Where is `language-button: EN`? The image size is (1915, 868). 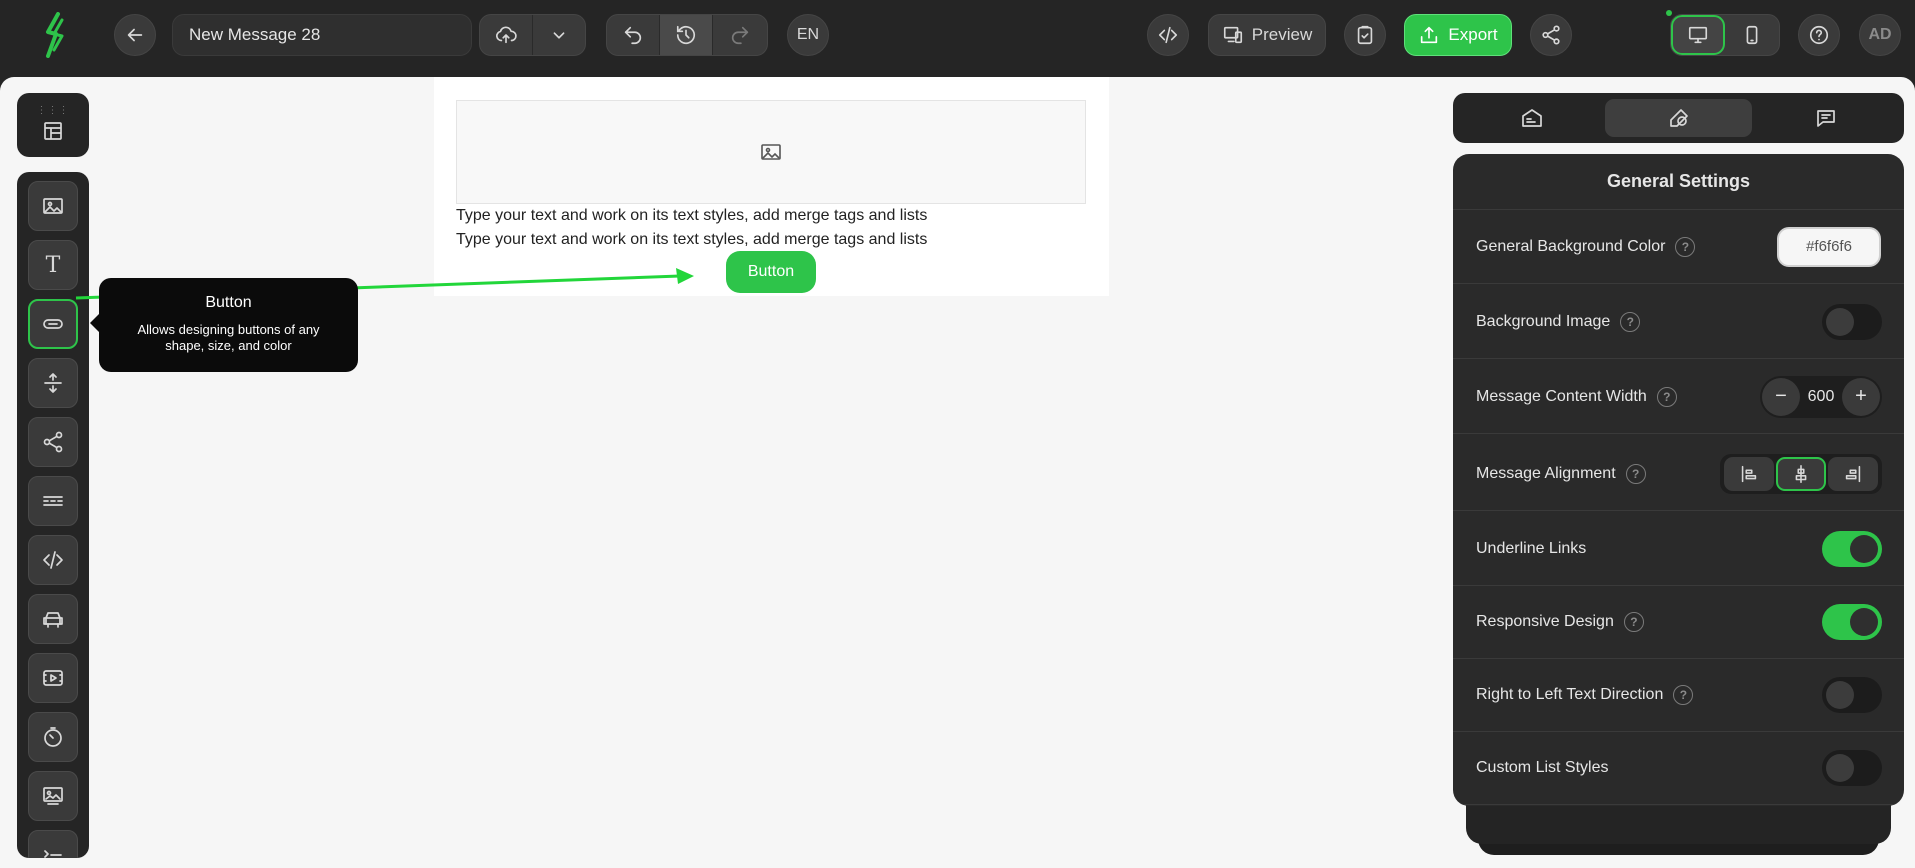
language-button: EN is located at coordinates (808, 35).